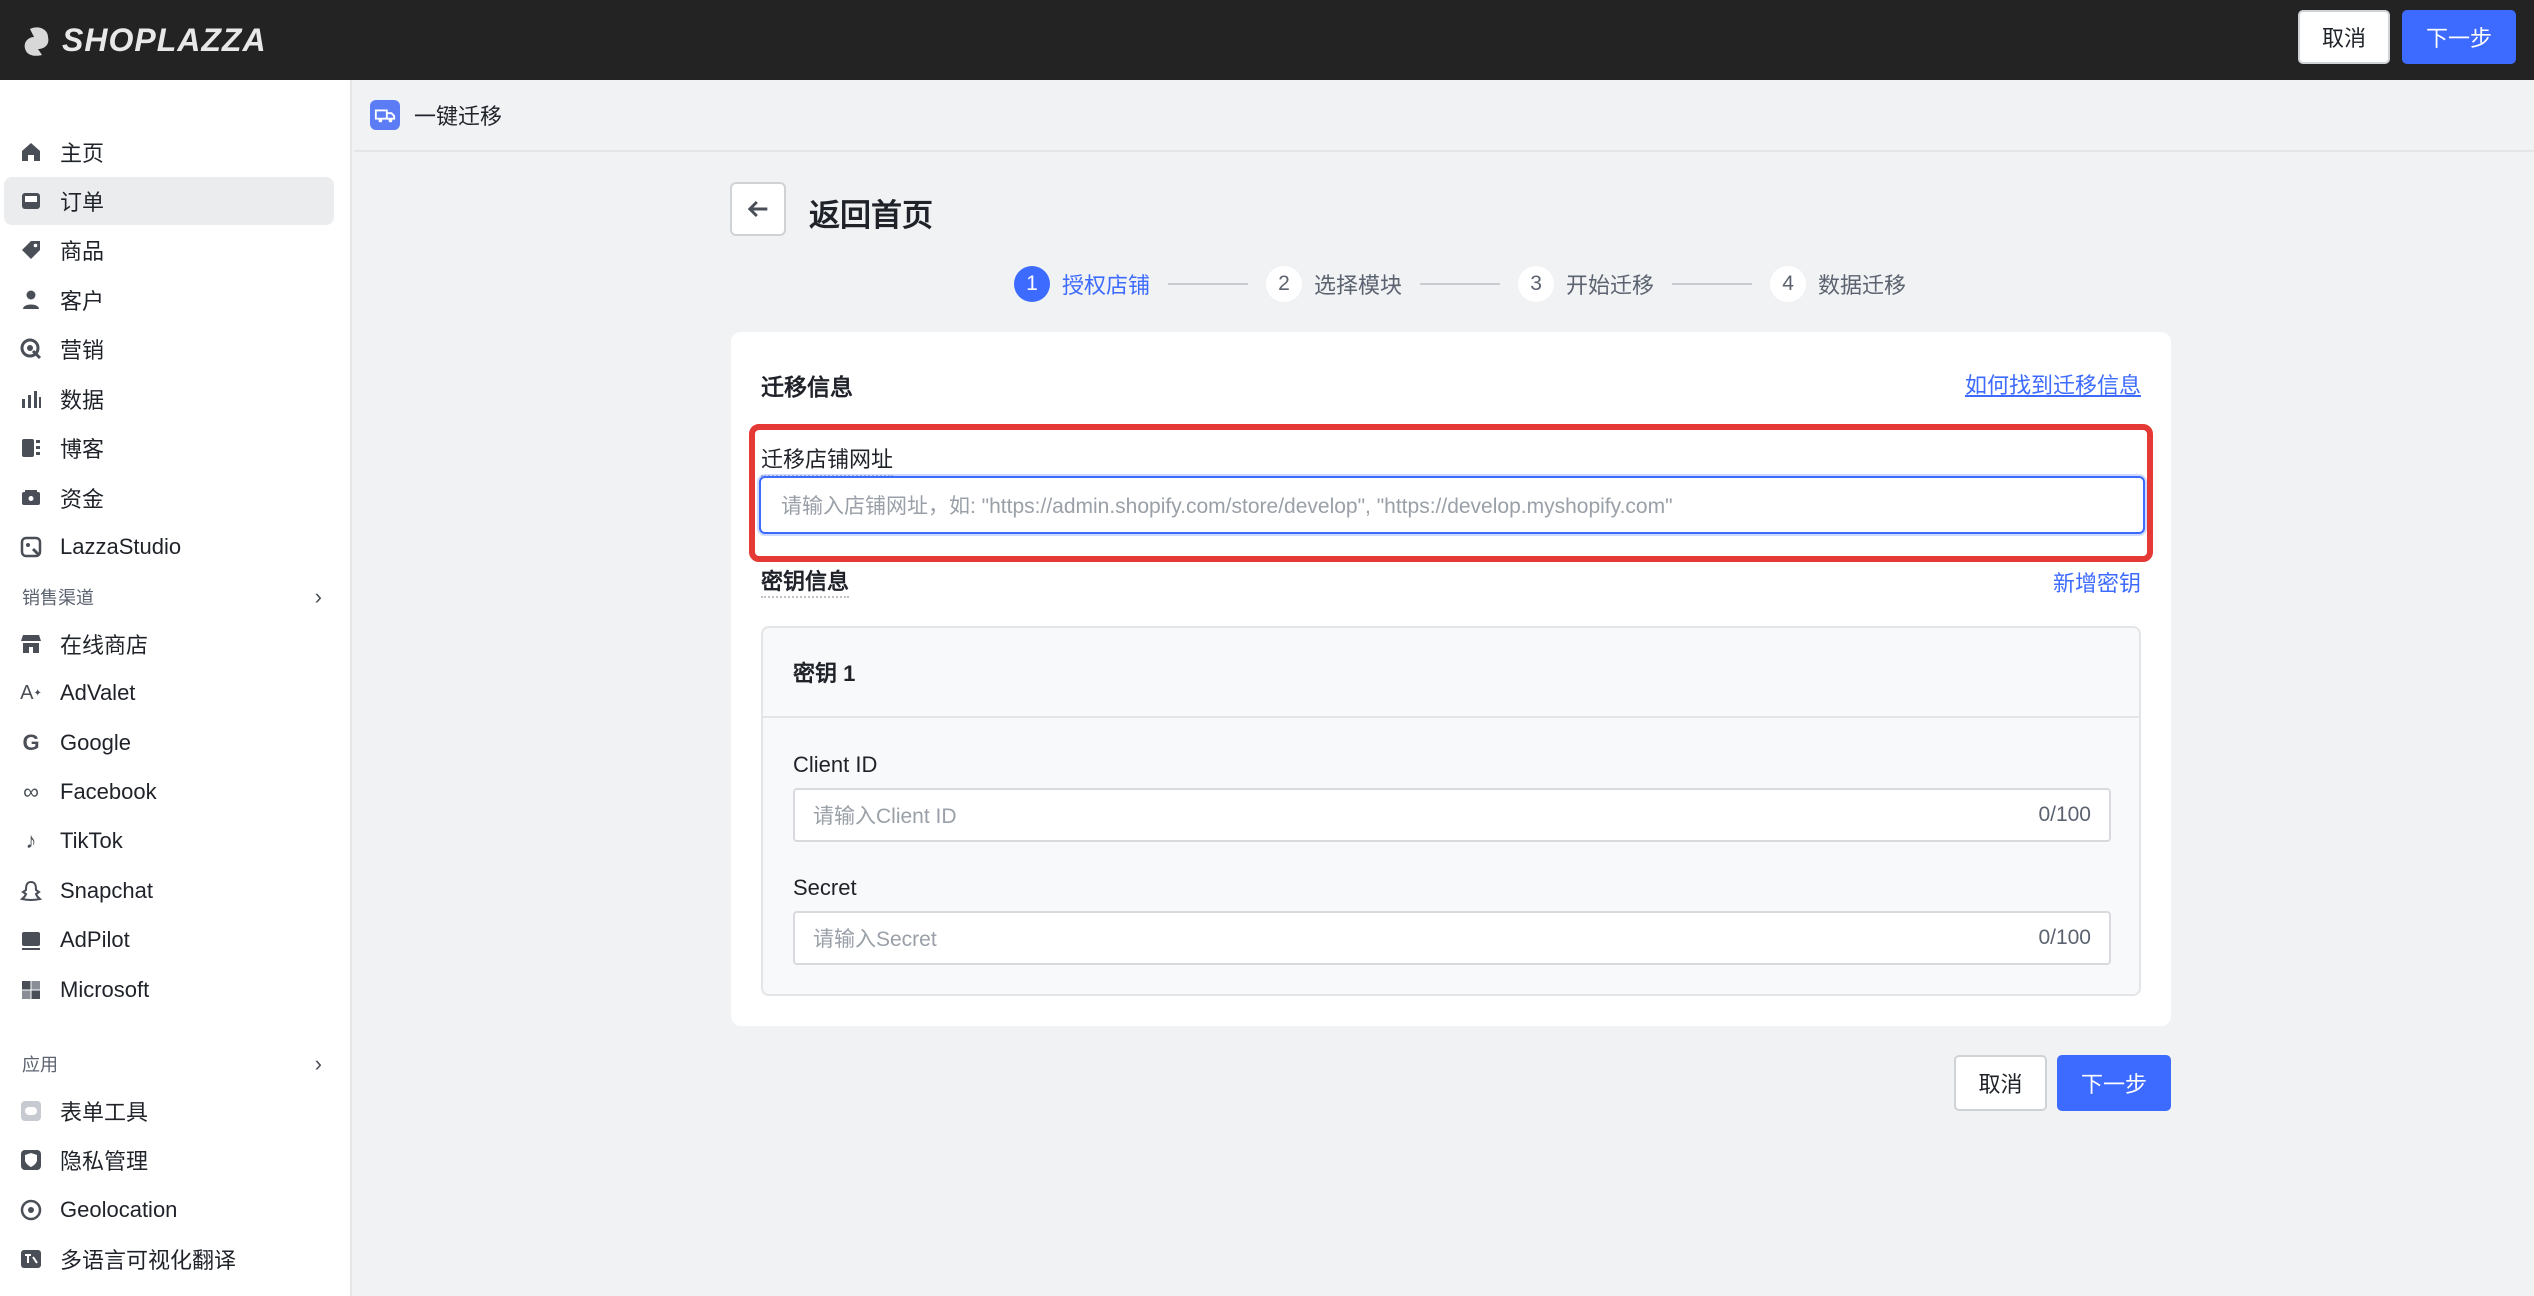 The height and width of the screenshot is (1296, 2534). What do you see at coordinates (172, 597) in the screenshot?
I see `sales-channels-header: 销售渠道 ›` at bounding box center [172, 597].